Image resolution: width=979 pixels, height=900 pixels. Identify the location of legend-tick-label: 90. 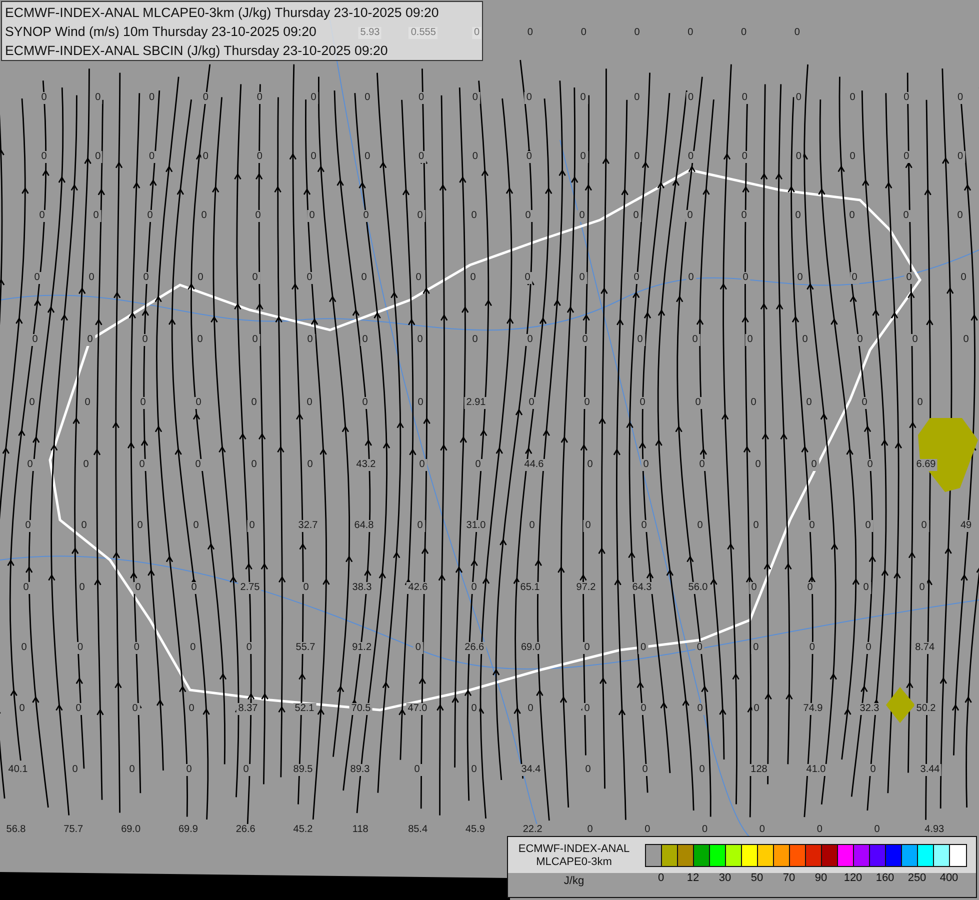
(821, 878).